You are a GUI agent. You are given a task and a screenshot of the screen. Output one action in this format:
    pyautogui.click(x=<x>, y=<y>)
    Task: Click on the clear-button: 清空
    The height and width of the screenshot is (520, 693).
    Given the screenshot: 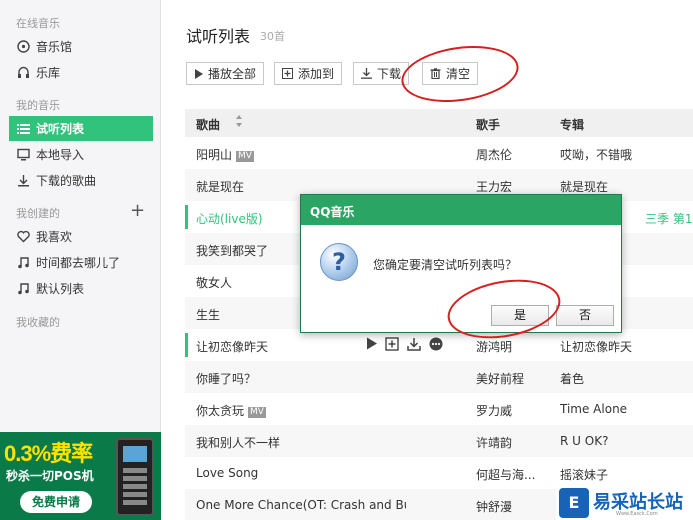 What is the action you would take?
    pyautogui.click(x=450, y=73)
    